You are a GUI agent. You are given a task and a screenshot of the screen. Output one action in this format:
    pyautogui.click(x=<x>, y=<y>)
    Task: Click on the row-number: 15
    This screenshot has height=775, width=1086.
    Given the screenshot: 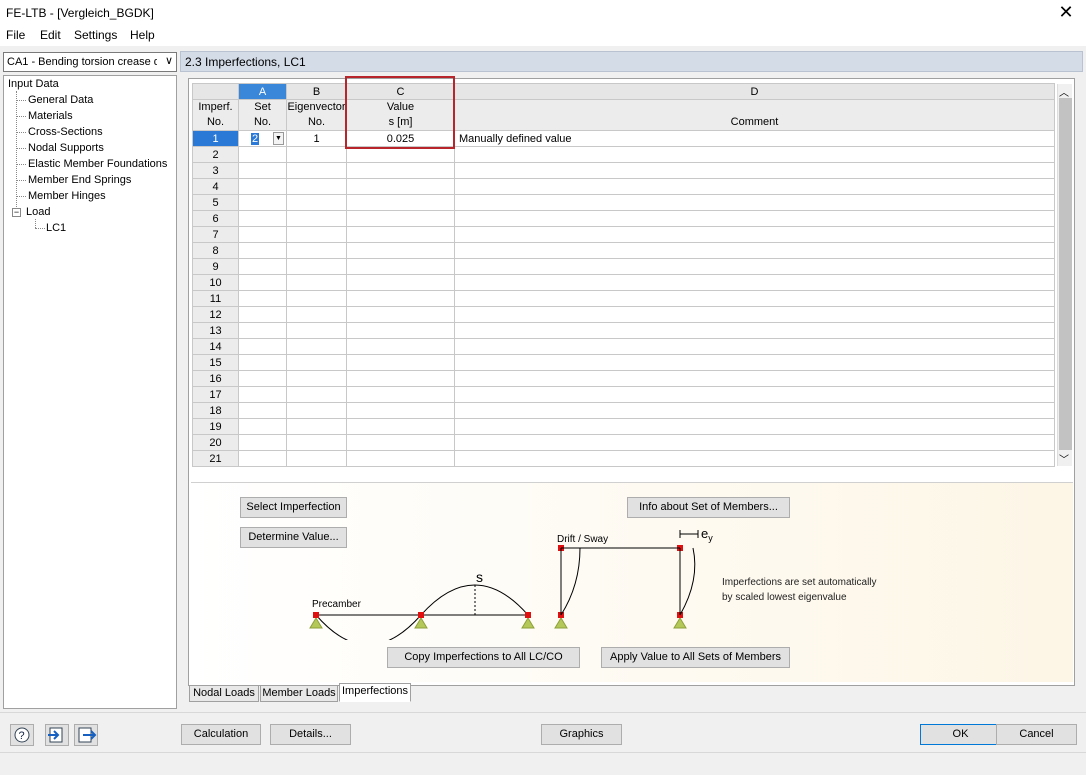 What is the action you would take?
    pyautogui.click(x=215, y=362)
    